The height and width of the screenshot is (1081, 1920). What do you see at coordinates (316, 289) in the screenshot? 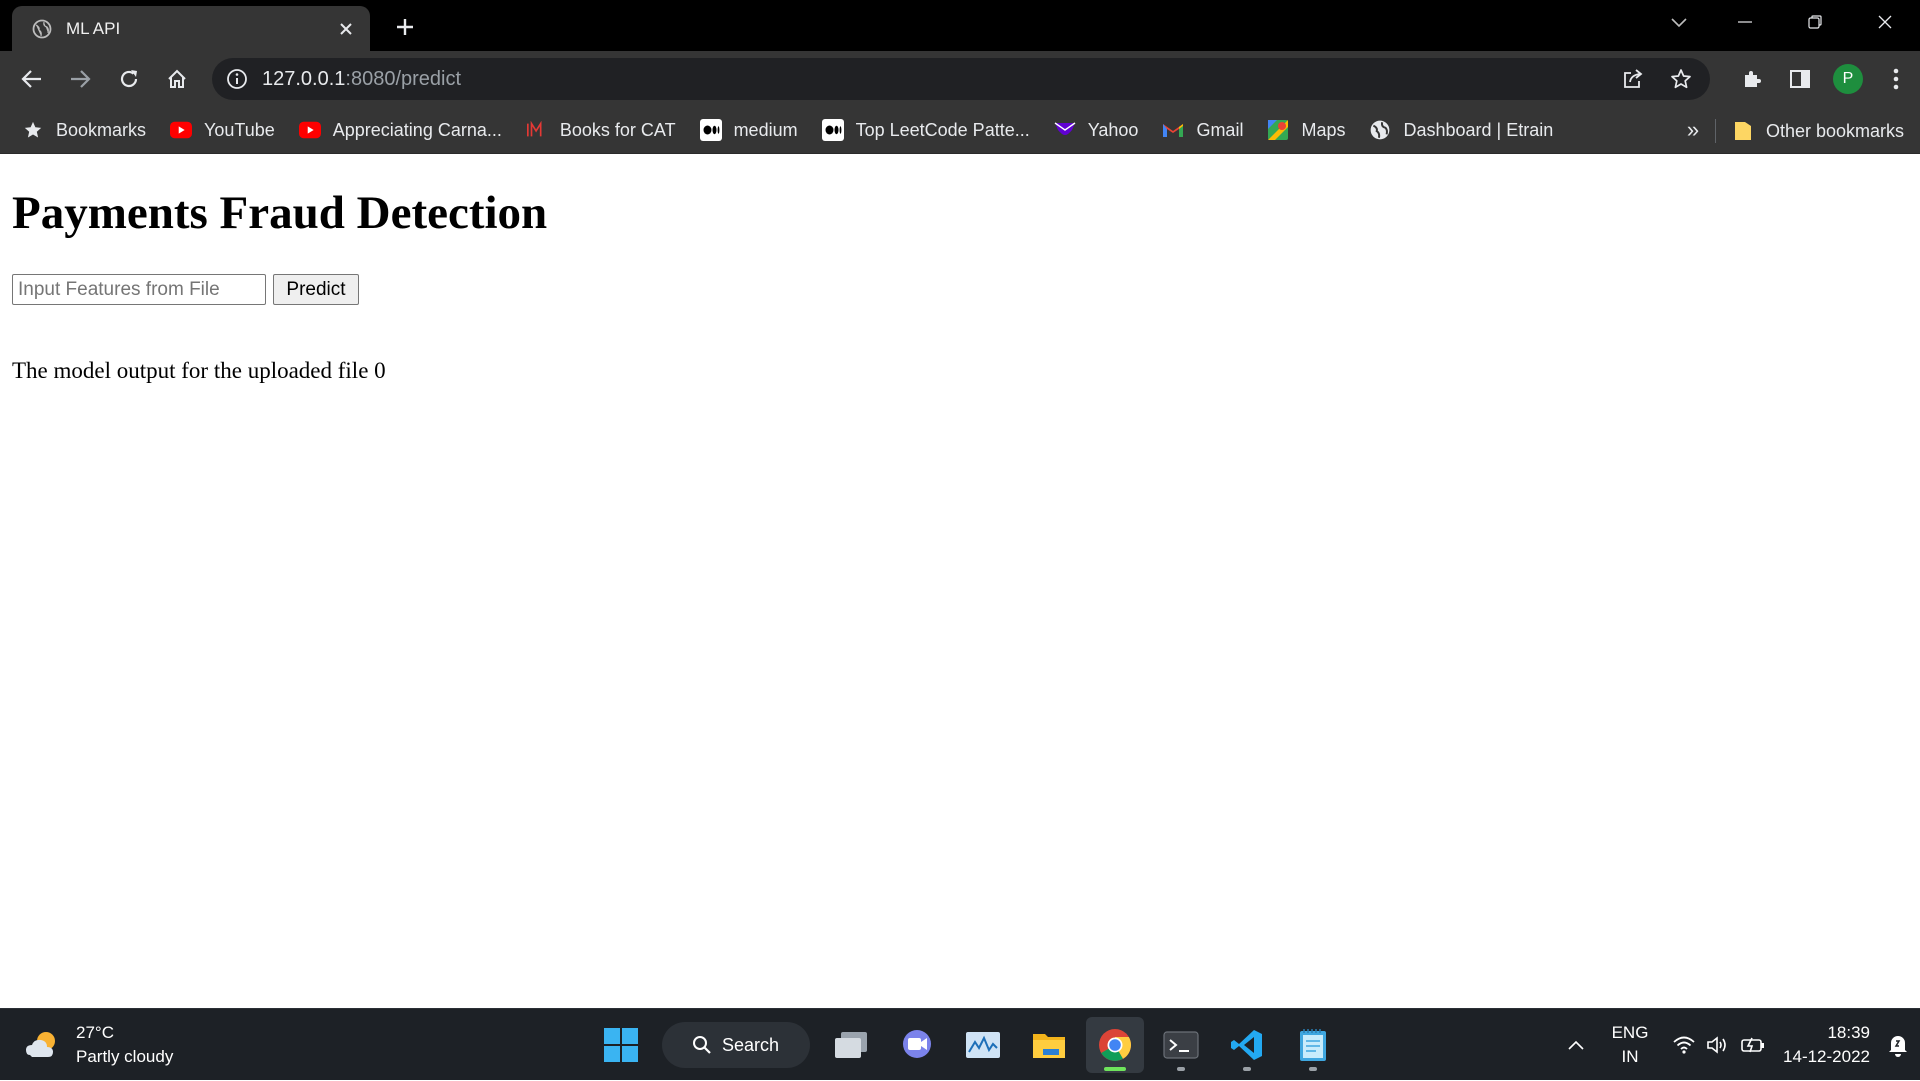
I see `predict-button: Predict` at bounding box center [316, 289].